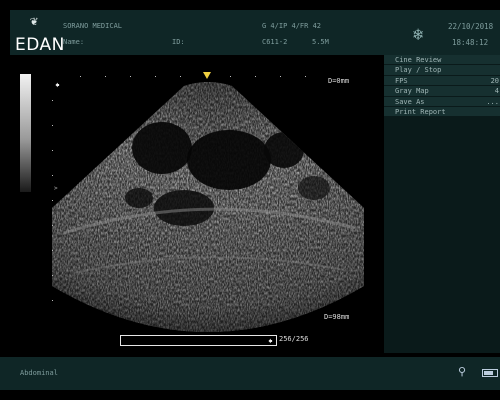  I want to click on menu-item-label: Play / Stop, so click(418, 70).